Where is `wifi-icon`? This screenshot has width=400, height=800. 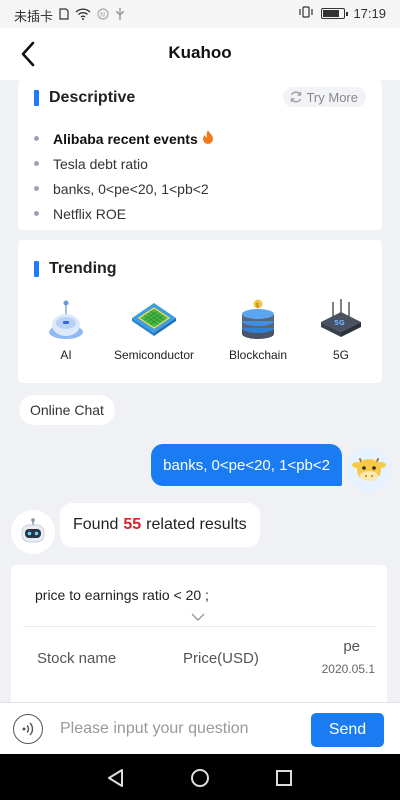 wifi-icon is located at coordinates (83, 15).